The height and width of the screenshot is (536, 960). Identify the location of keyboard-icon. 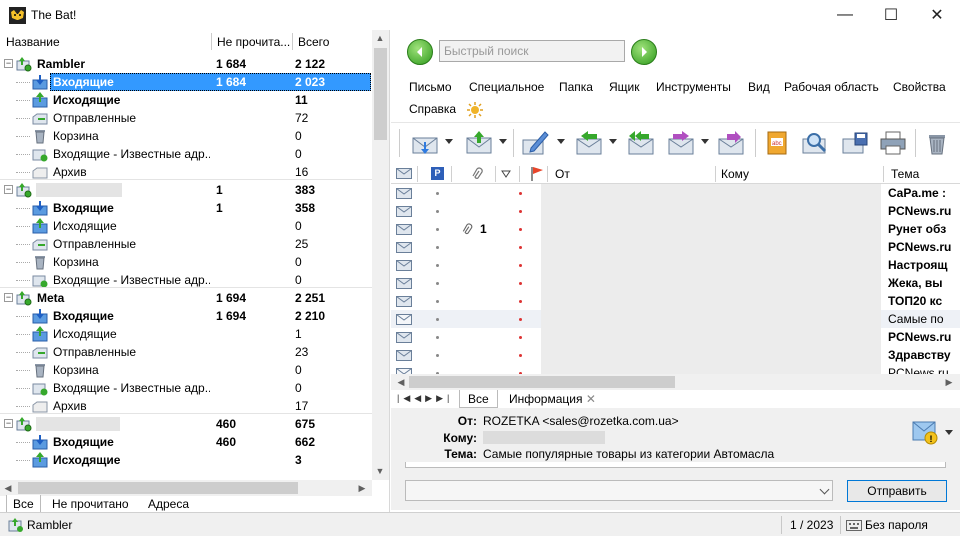
(854, 525).